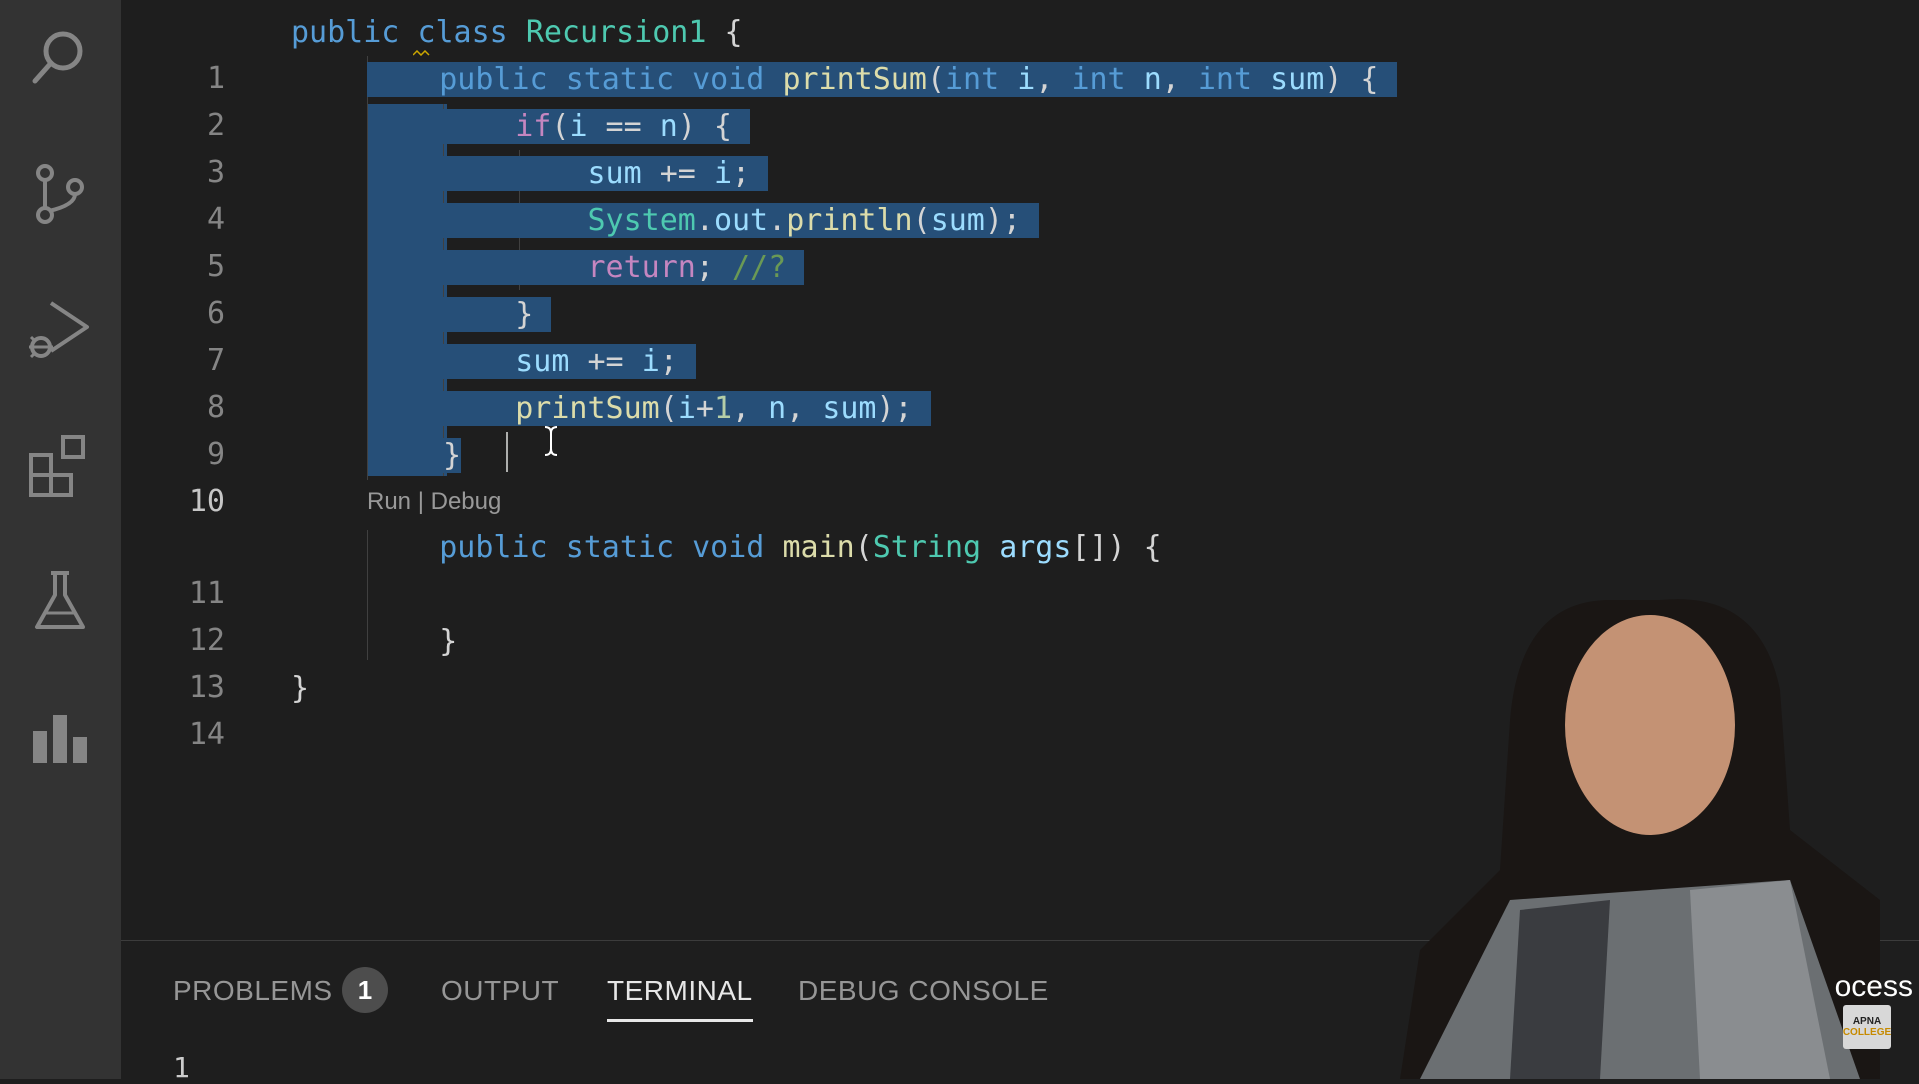 The width and height of the screenshot is (1919, 1084). I want to click on tab-terminal: TERMINAL, so click(680, 998).